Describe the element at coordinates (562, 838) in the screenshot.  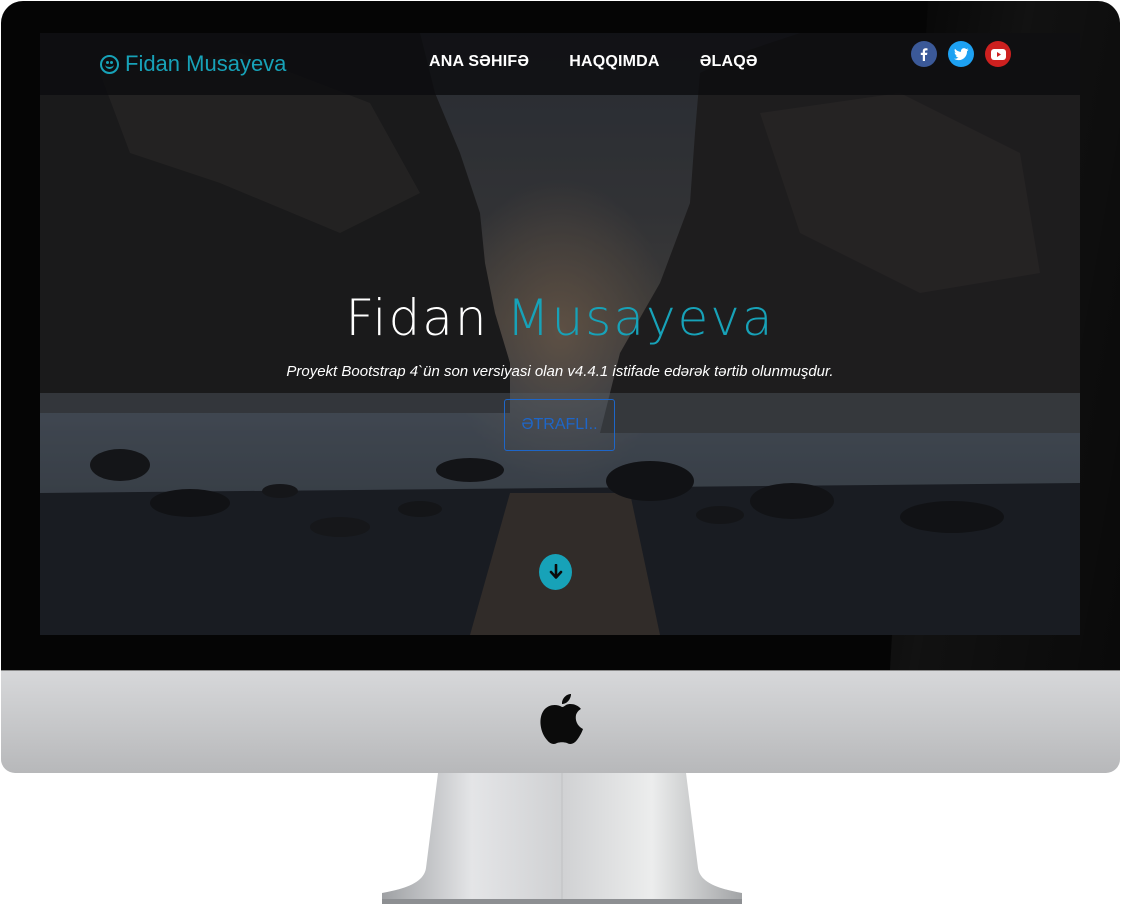
I see `monitor-stand` at that location.